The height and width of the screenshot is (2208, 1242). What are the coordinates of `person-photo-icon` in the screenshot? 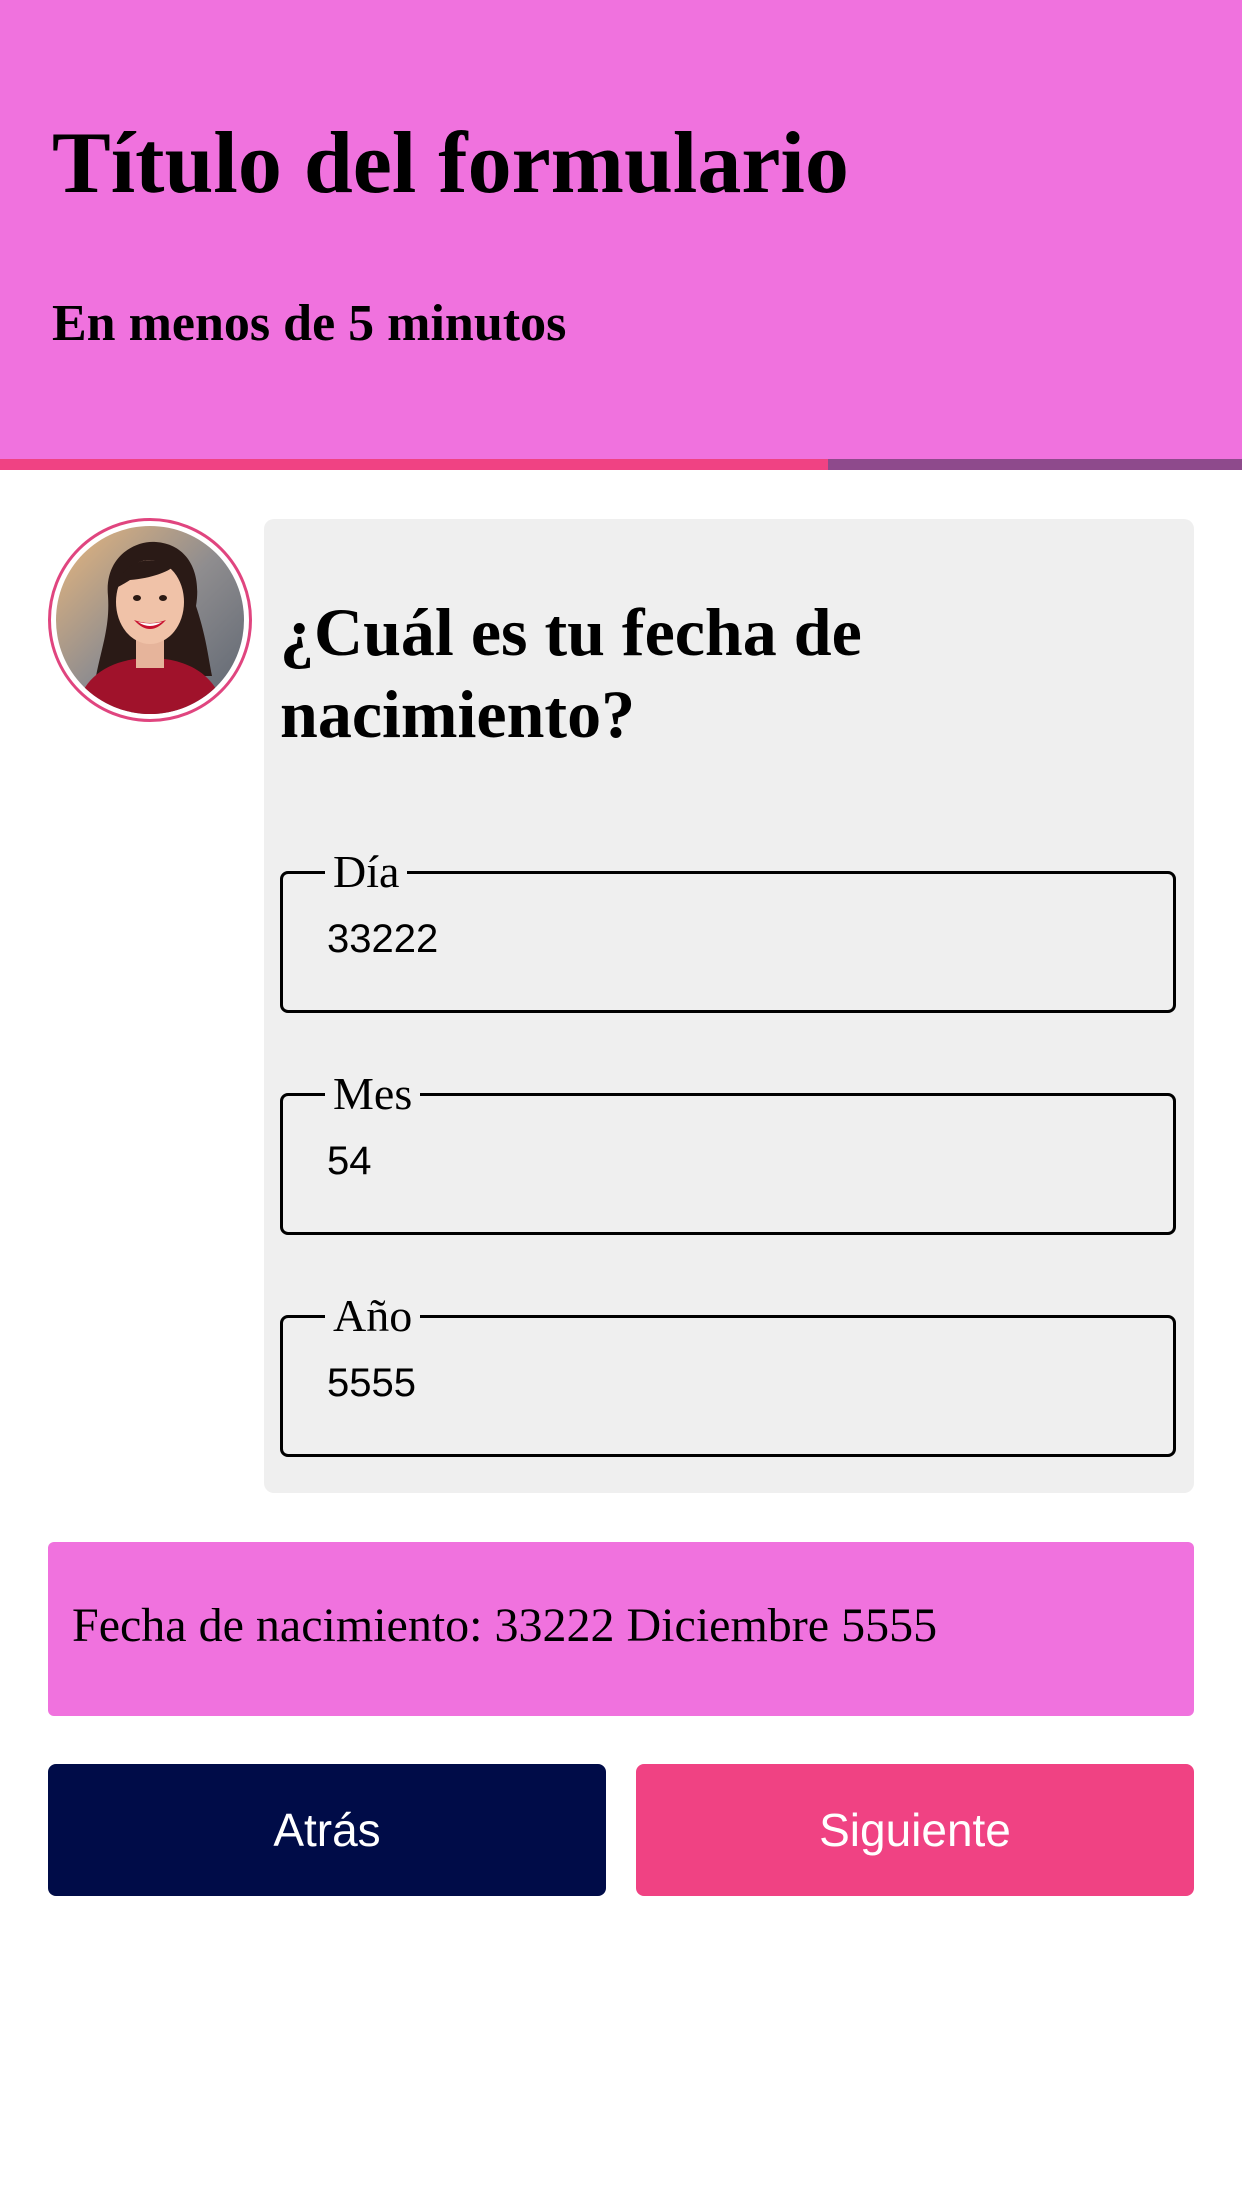 It's located at (150, 620).